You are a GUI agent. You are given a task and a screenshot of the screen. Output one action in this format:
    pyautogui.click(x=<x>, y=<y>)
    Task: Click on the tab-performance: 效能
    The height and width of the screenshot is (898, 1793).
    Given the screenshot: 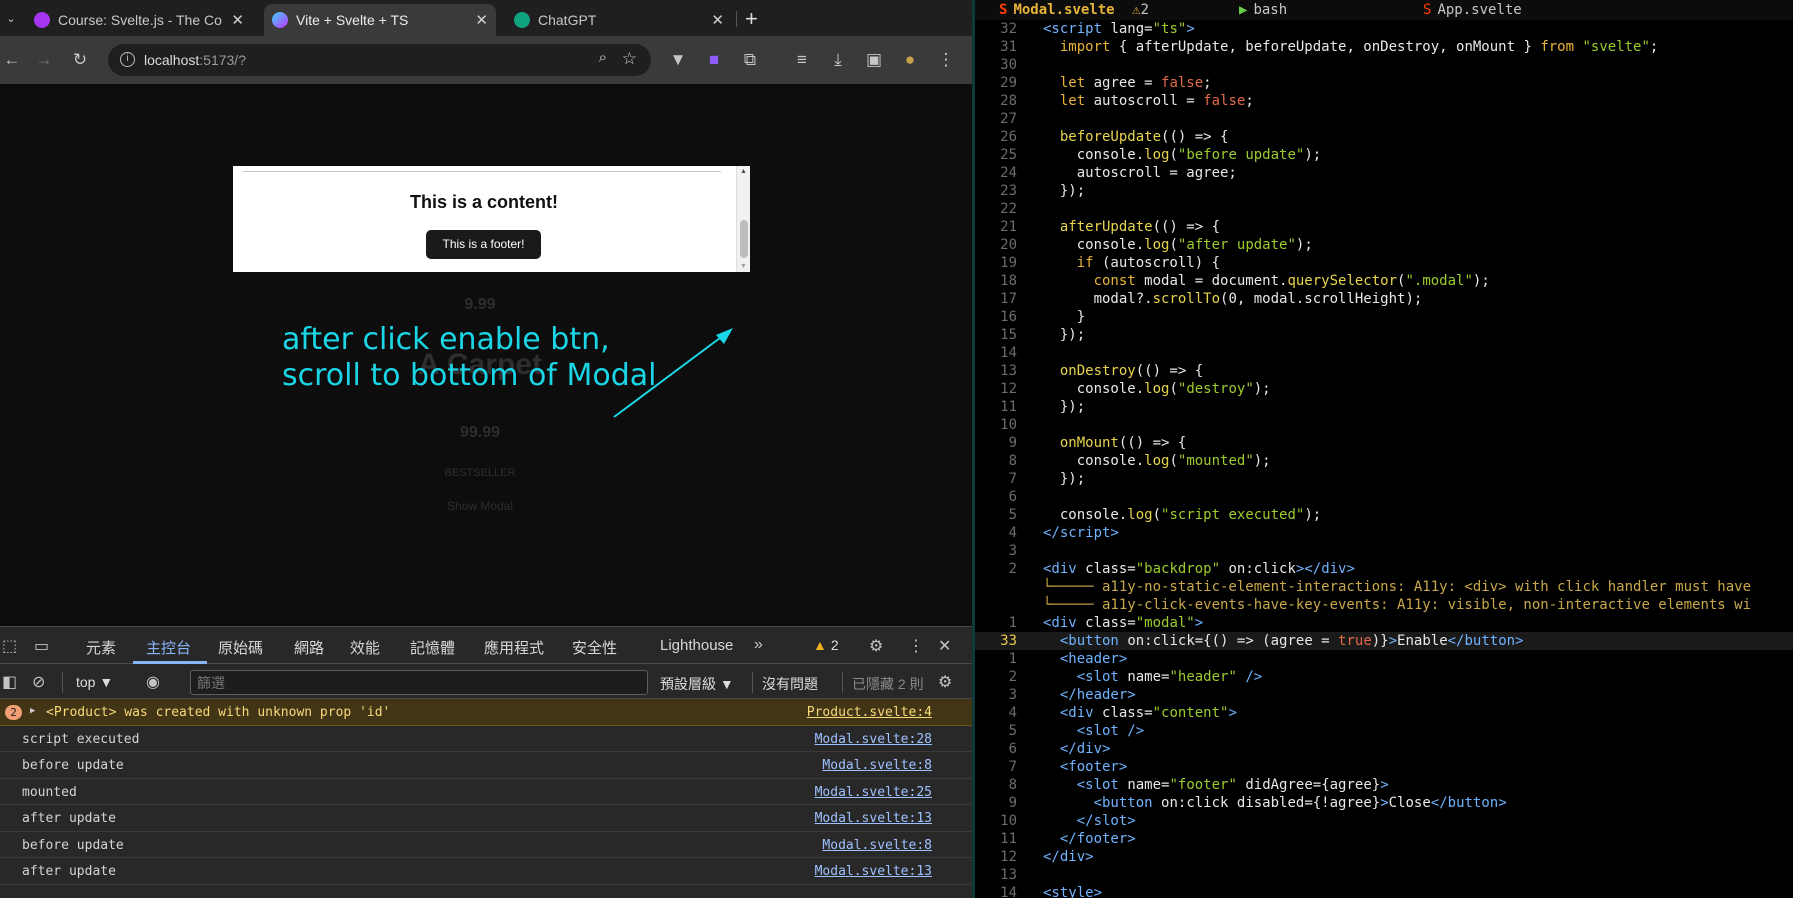 What is the action you would take?
    pyautogui.click(x=365, y=647)
    